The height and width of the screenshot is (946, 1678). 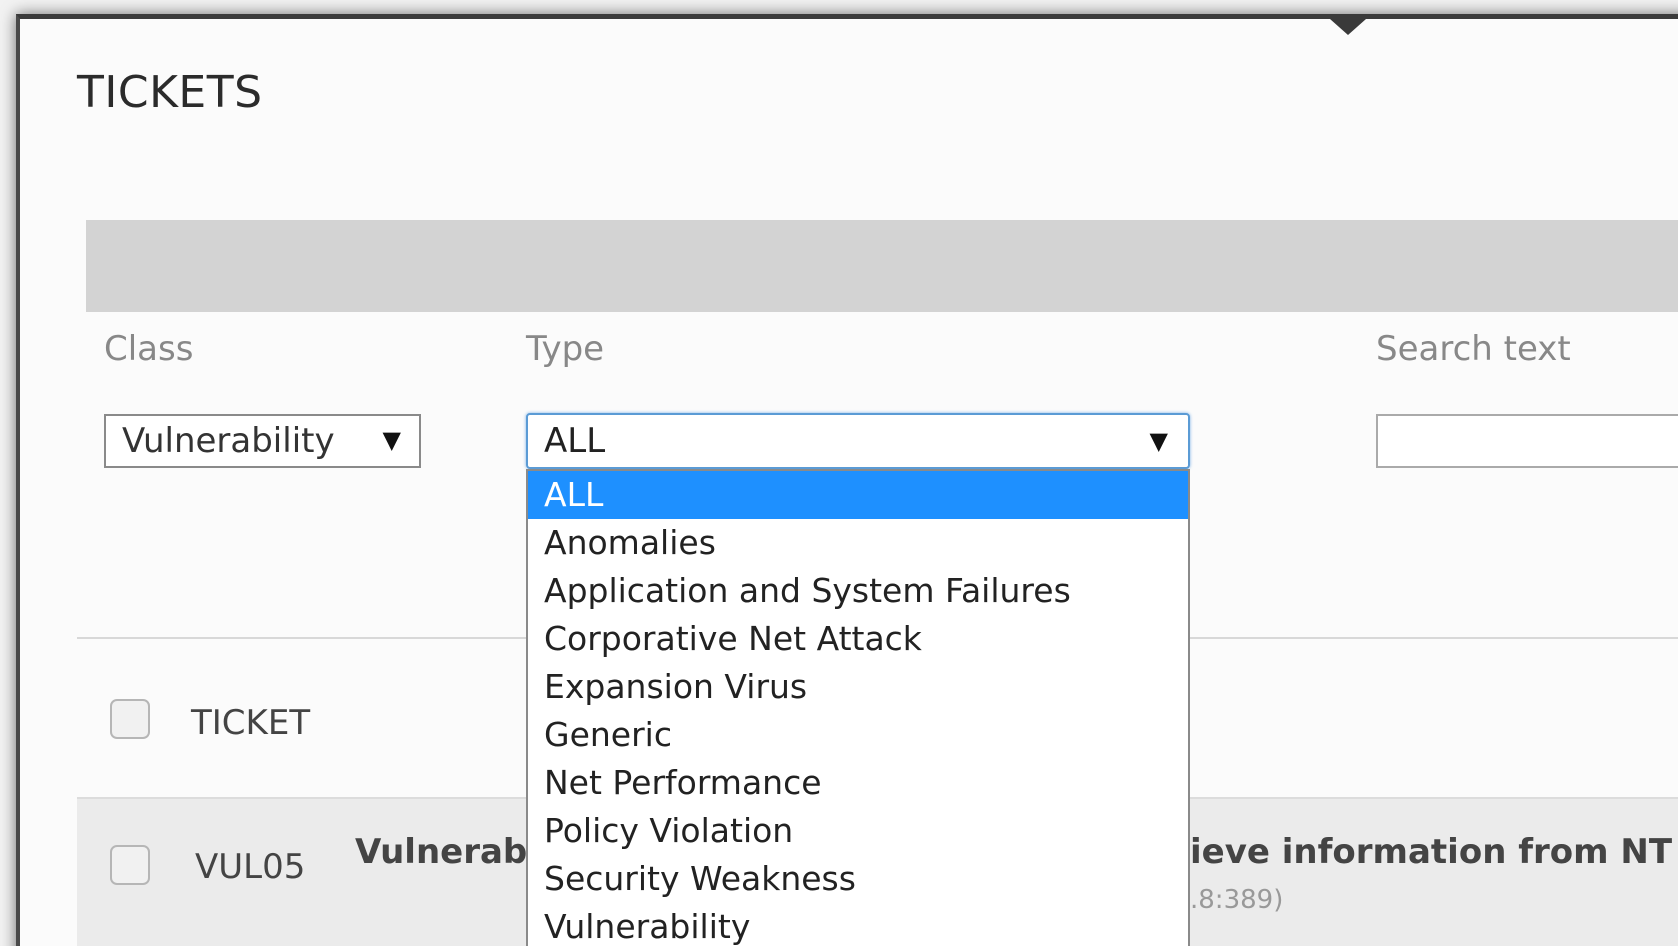 I want to click on class-select-value: Vulnerability, so click(x=228, y=441).